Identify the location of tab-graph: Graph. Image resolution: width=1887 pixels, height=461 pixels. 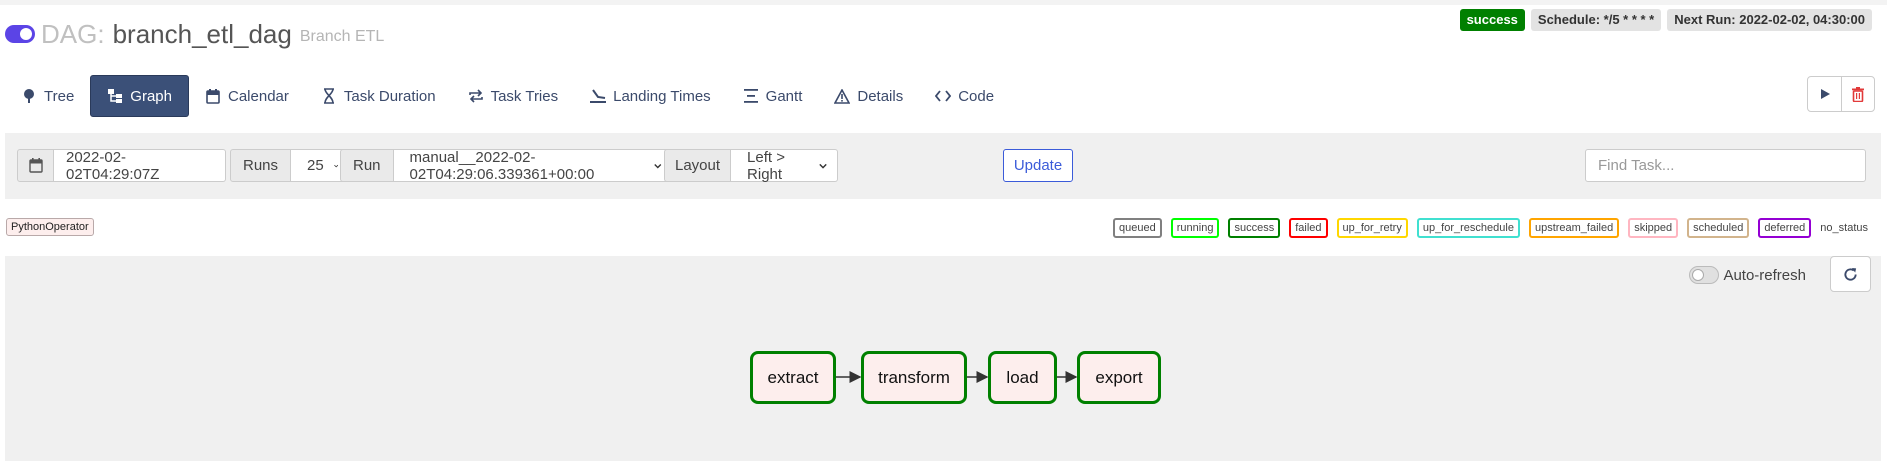
(139, 96).